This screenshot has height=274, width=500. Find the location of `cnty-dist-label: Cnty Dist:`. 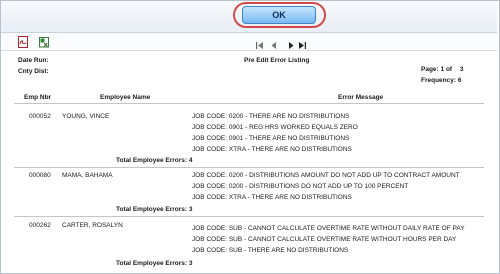

cnty-dist-label: Cnty Dist: is located at coordinates (33, 71).